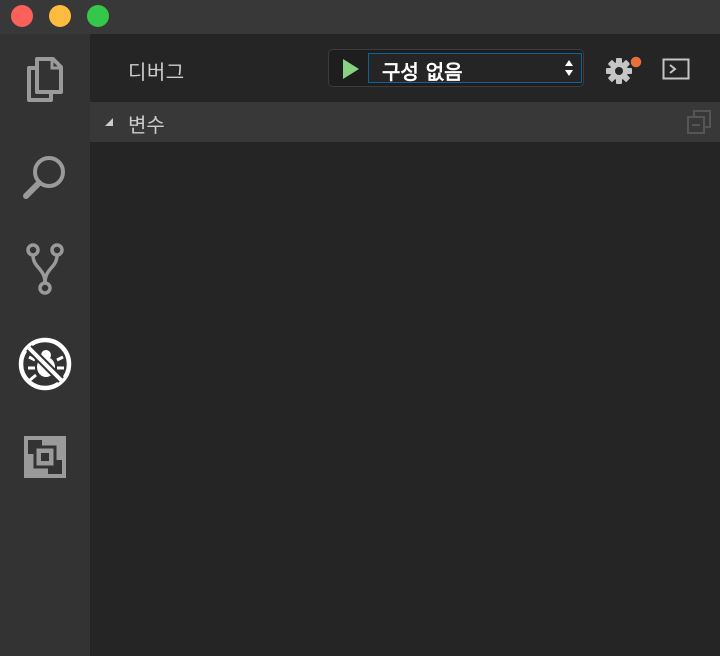  Describe the element at coordinates (146, 125) in the screenshot. I see `variables-label: 변수` at that location.